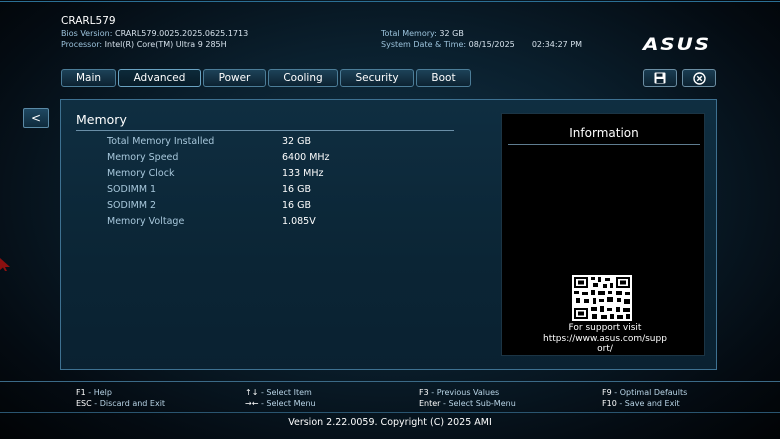 The width and height of the screenshot is (780, 439). Describe the element at coordinates (609, 403) in the screenshot. I see `hint-key: F10` at that location.